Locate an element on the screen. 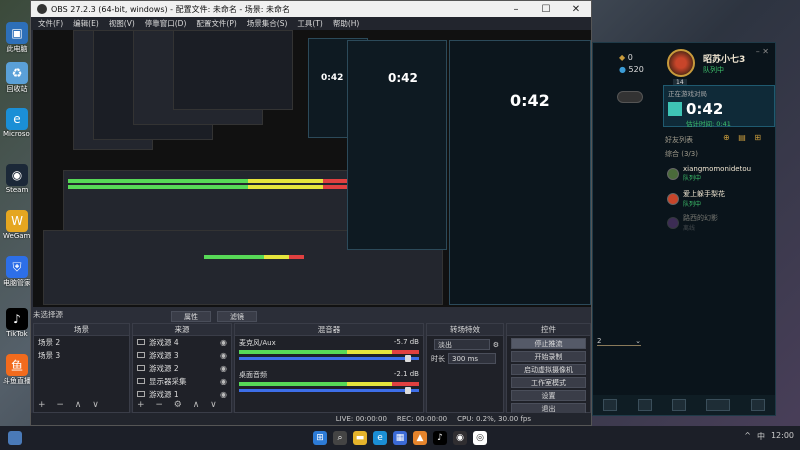 The height and width of the screenshot is (450, 800). obs-icon: ◉ is located at coordinates (460, 438).